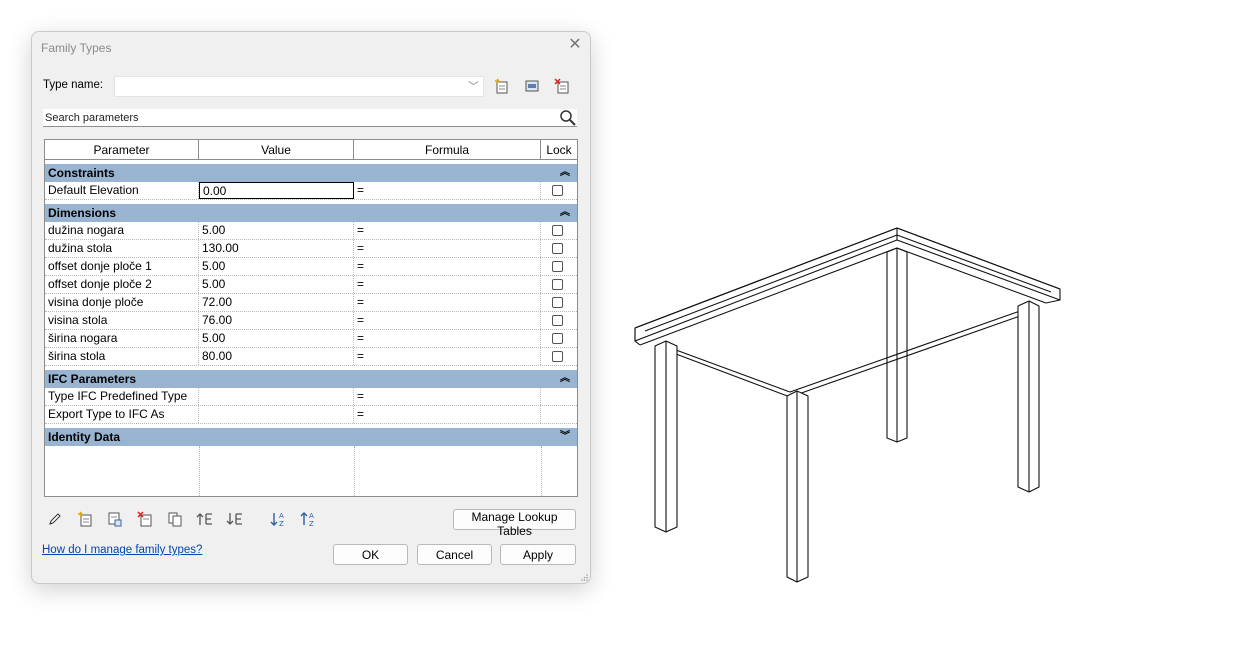  I want to click on value-field: 76.00, so click(276, 320).